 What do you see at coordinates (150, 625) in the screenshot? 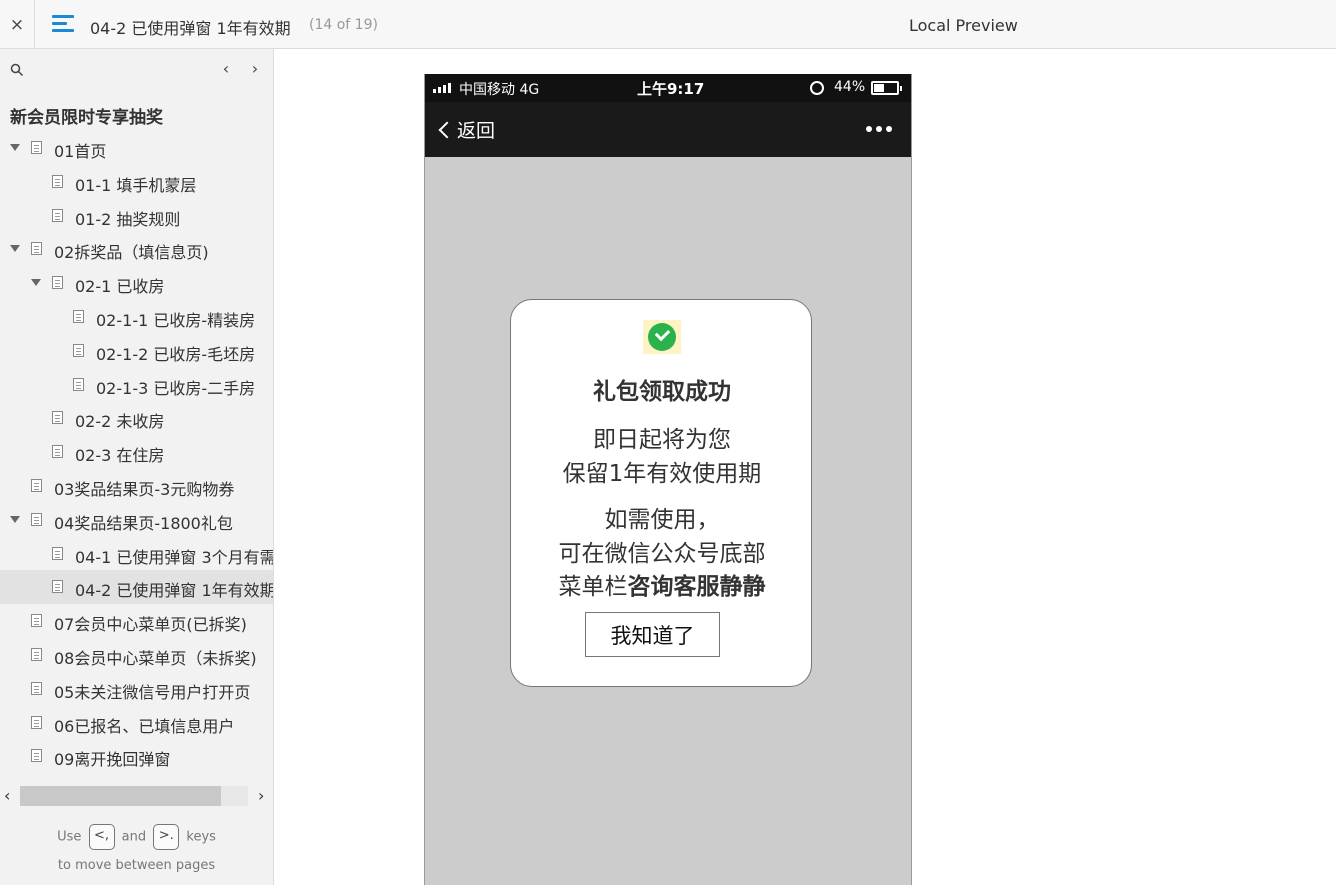
I see `tree-item-label: 07会员中心菜单页(已拆奖)` at bounding box center [150, 625].